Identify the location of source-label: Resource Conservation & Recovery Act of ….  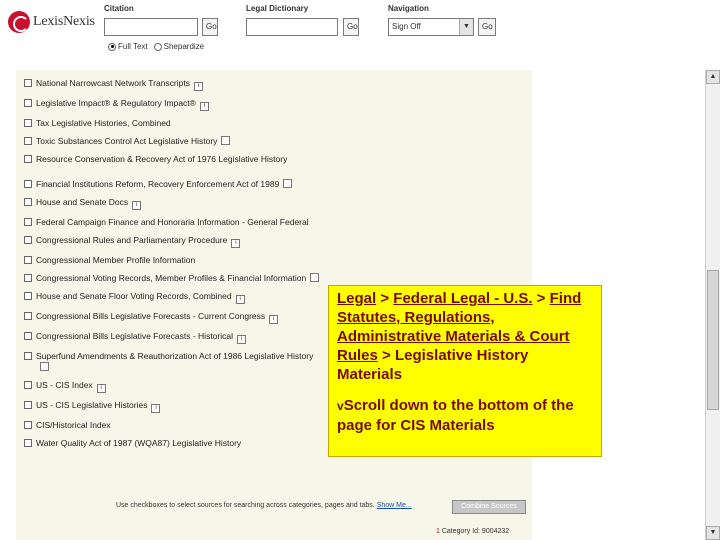
(161, 159).